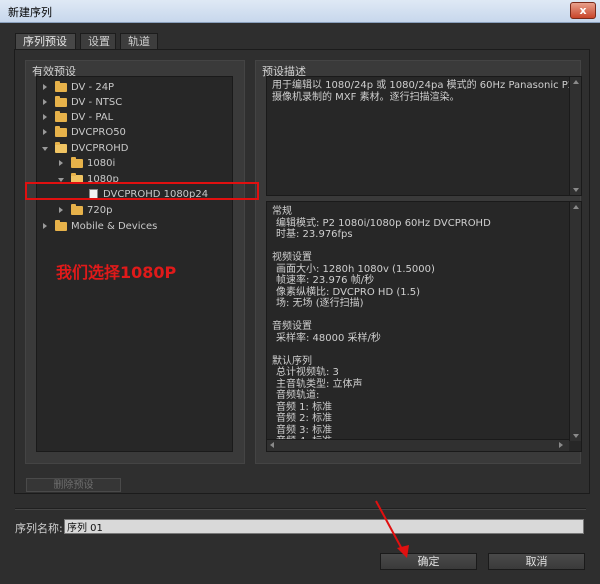 The height and width of the screenshot is (584, 600). I want to click on tree-item-dvcpro50: DVCPRO50, so click(134, 132).